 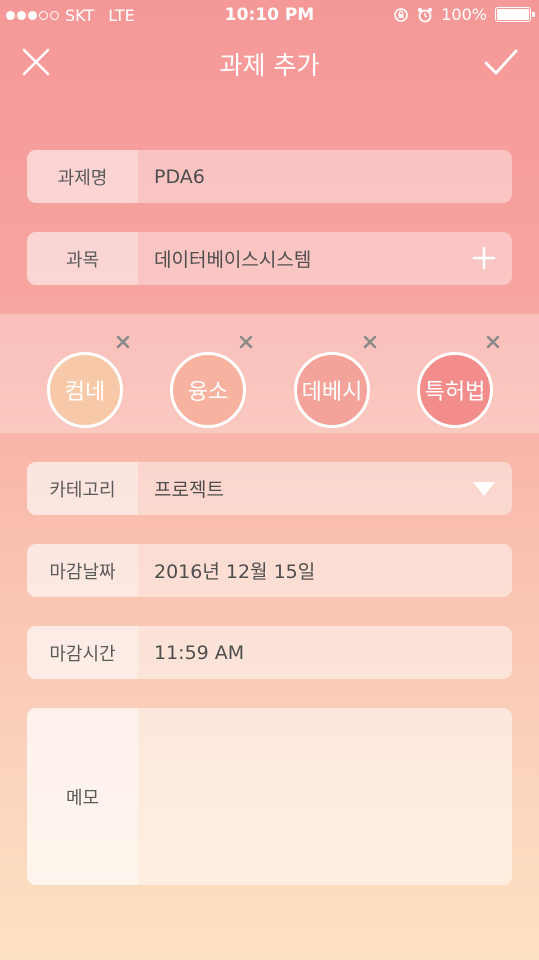 What do you see at coordinates (82, 570) in the screenshot?
I see `due-date-label: 마감날짜` at bounding box center [82, 570].